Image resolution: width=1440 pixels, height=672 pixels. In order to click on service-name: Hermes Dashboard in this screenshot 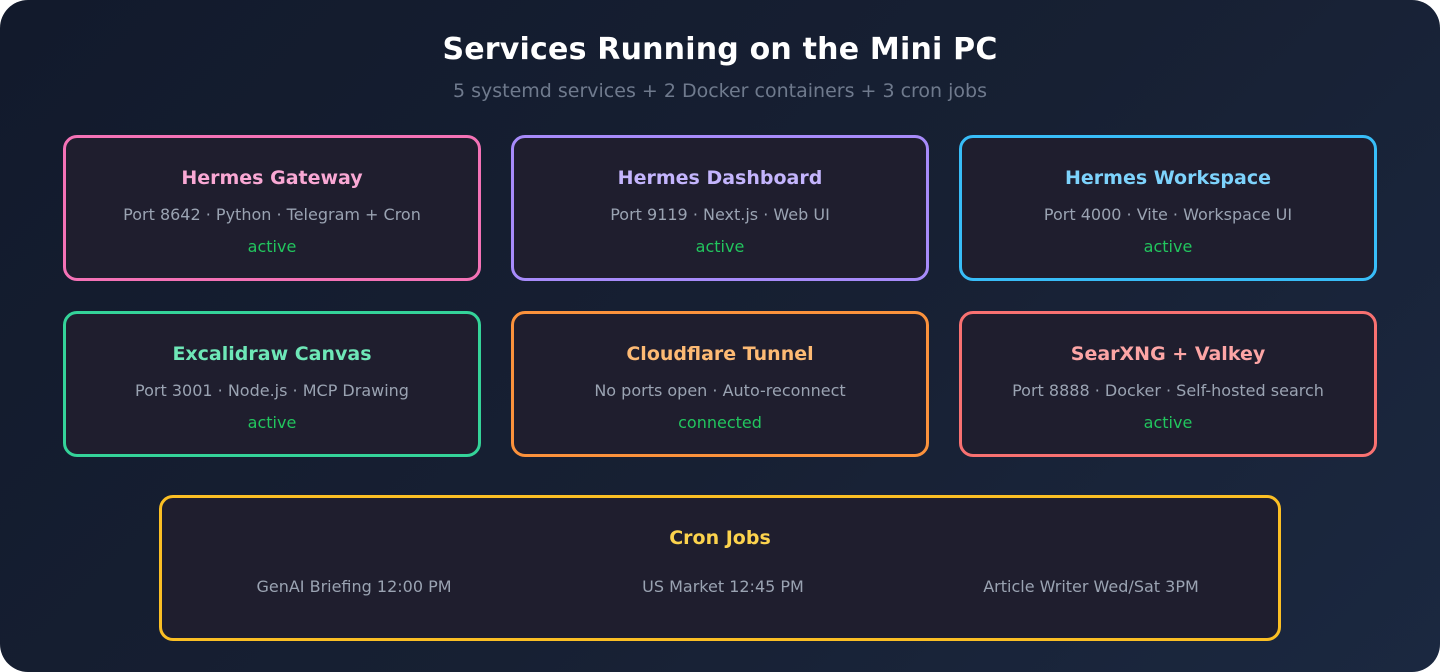, I will do `click(720, 178)`.